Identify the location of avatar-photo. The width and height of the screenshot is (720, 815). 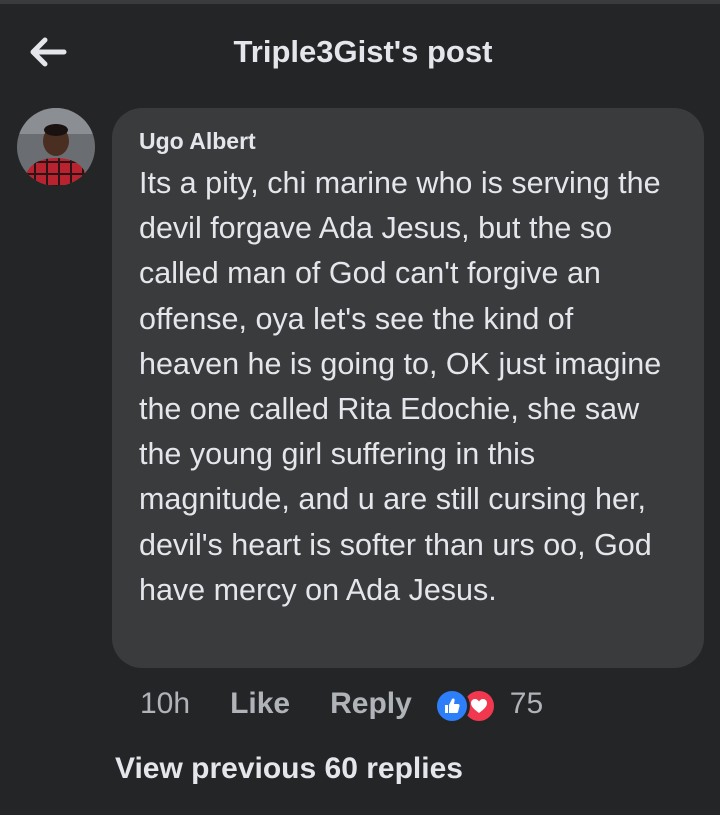
(56, 147).